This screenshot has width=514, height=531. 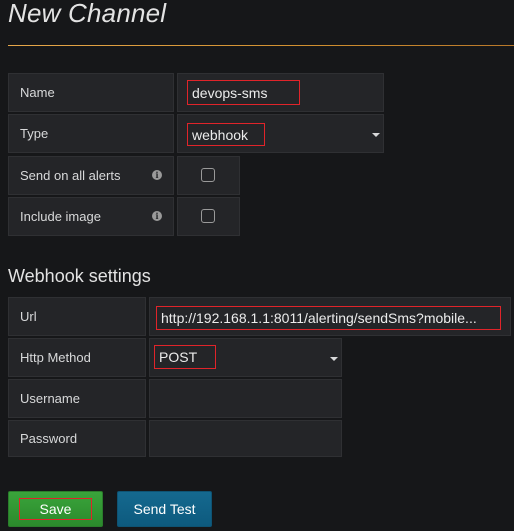 I want to click on url-label: Url, so click(x=77, y=316).